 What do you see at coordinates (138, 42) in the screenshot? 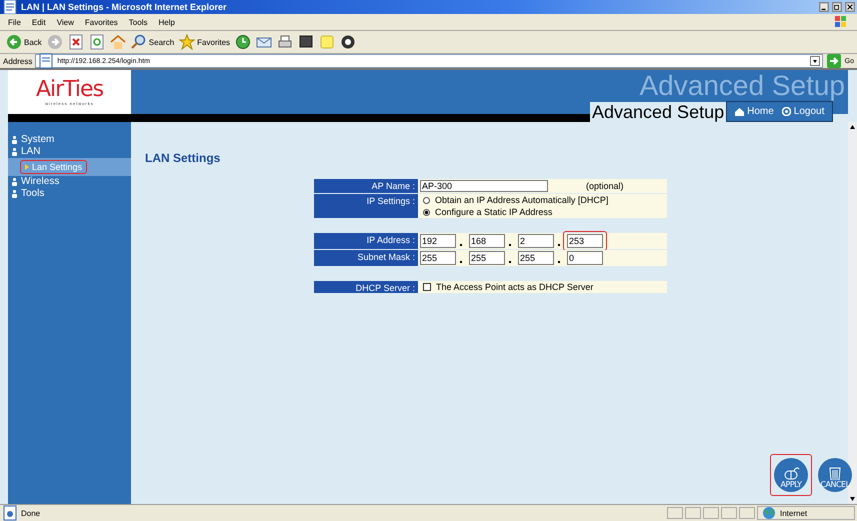
I see `search-icon` at bounding box center [138, 42].